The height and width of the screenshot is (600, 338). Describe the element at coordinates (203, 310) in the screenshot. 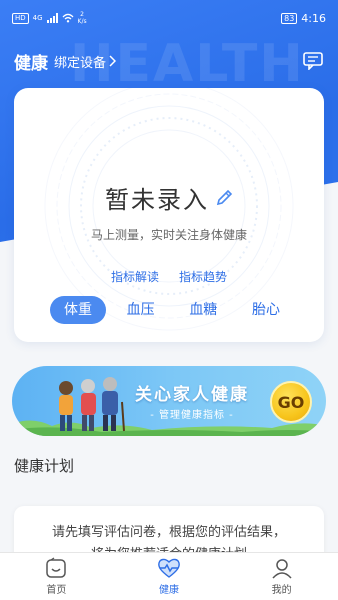

I see `tab-blood-sugar: 血糖` at that location.